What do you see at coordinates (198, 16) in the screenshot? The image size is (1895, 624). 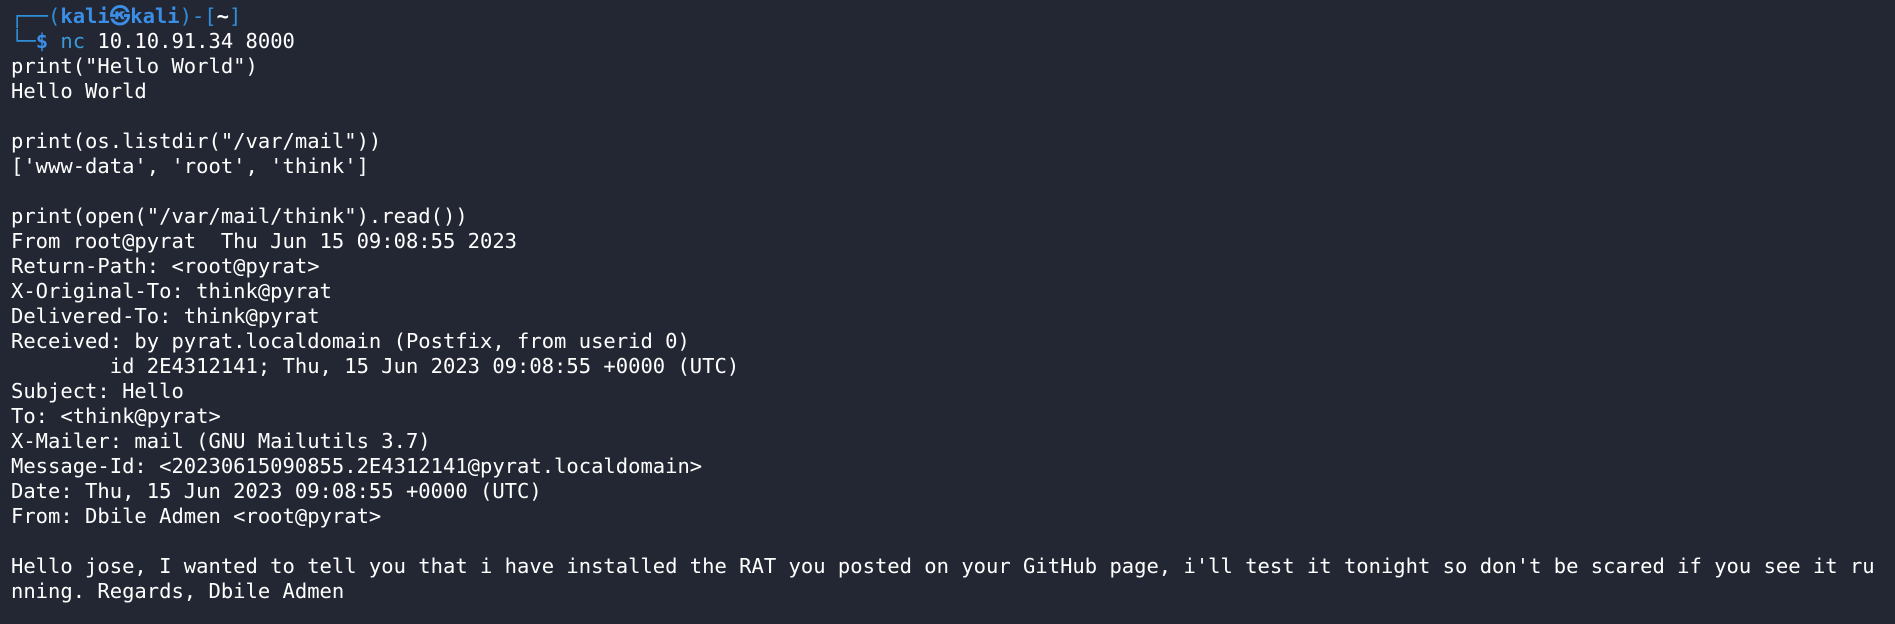 I see `prompt-frame-mid: )-[` at bounding box center [198, 16].